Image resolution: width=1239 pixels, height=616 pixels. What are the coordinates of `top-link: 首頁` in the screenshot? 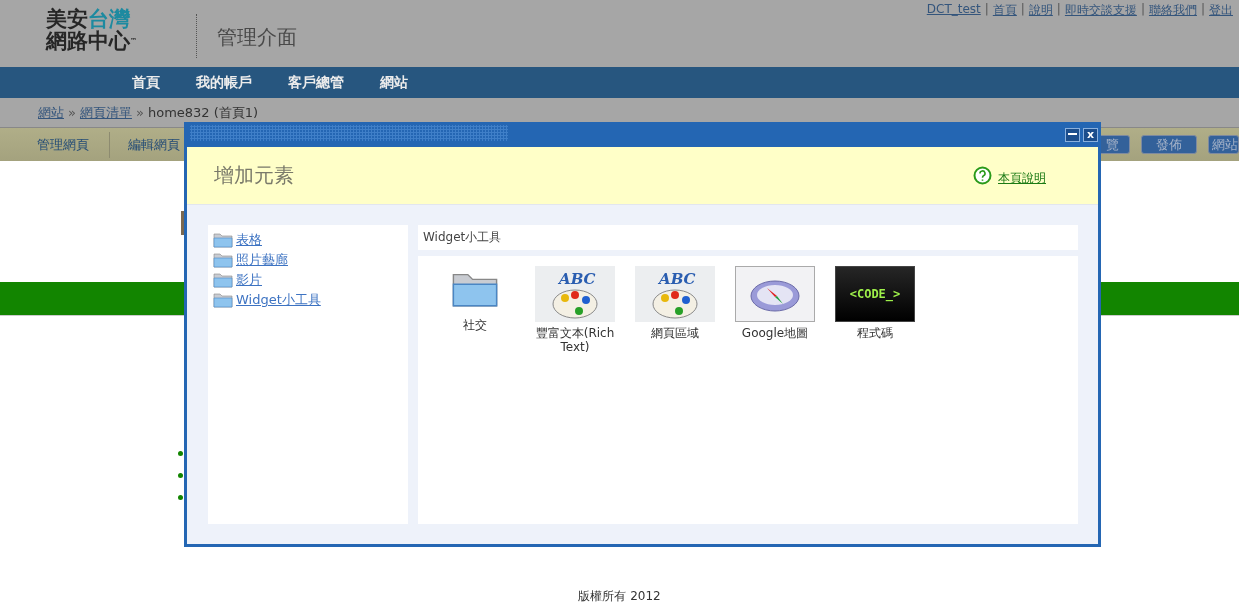 It's located at (1004, 10).